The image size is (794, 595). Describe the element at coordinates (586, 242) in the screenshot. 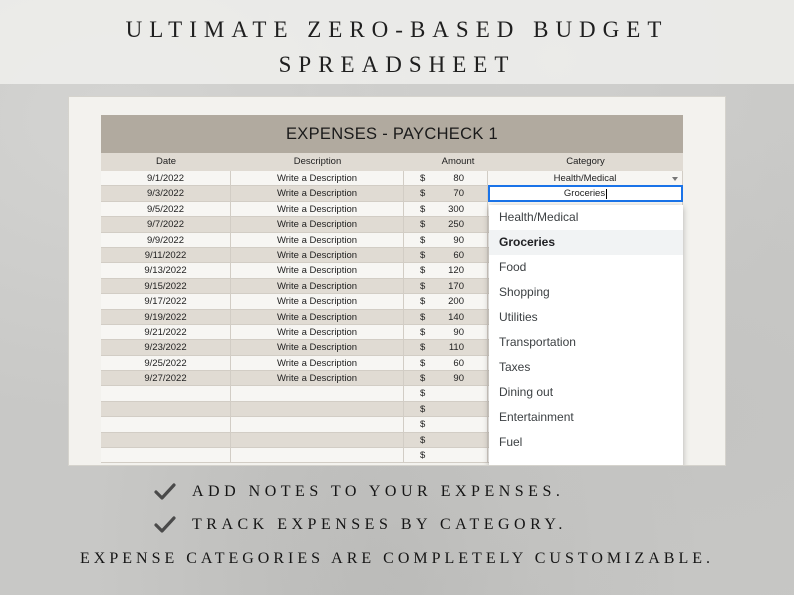

I see `dropdown-option: Groceries` at that location.